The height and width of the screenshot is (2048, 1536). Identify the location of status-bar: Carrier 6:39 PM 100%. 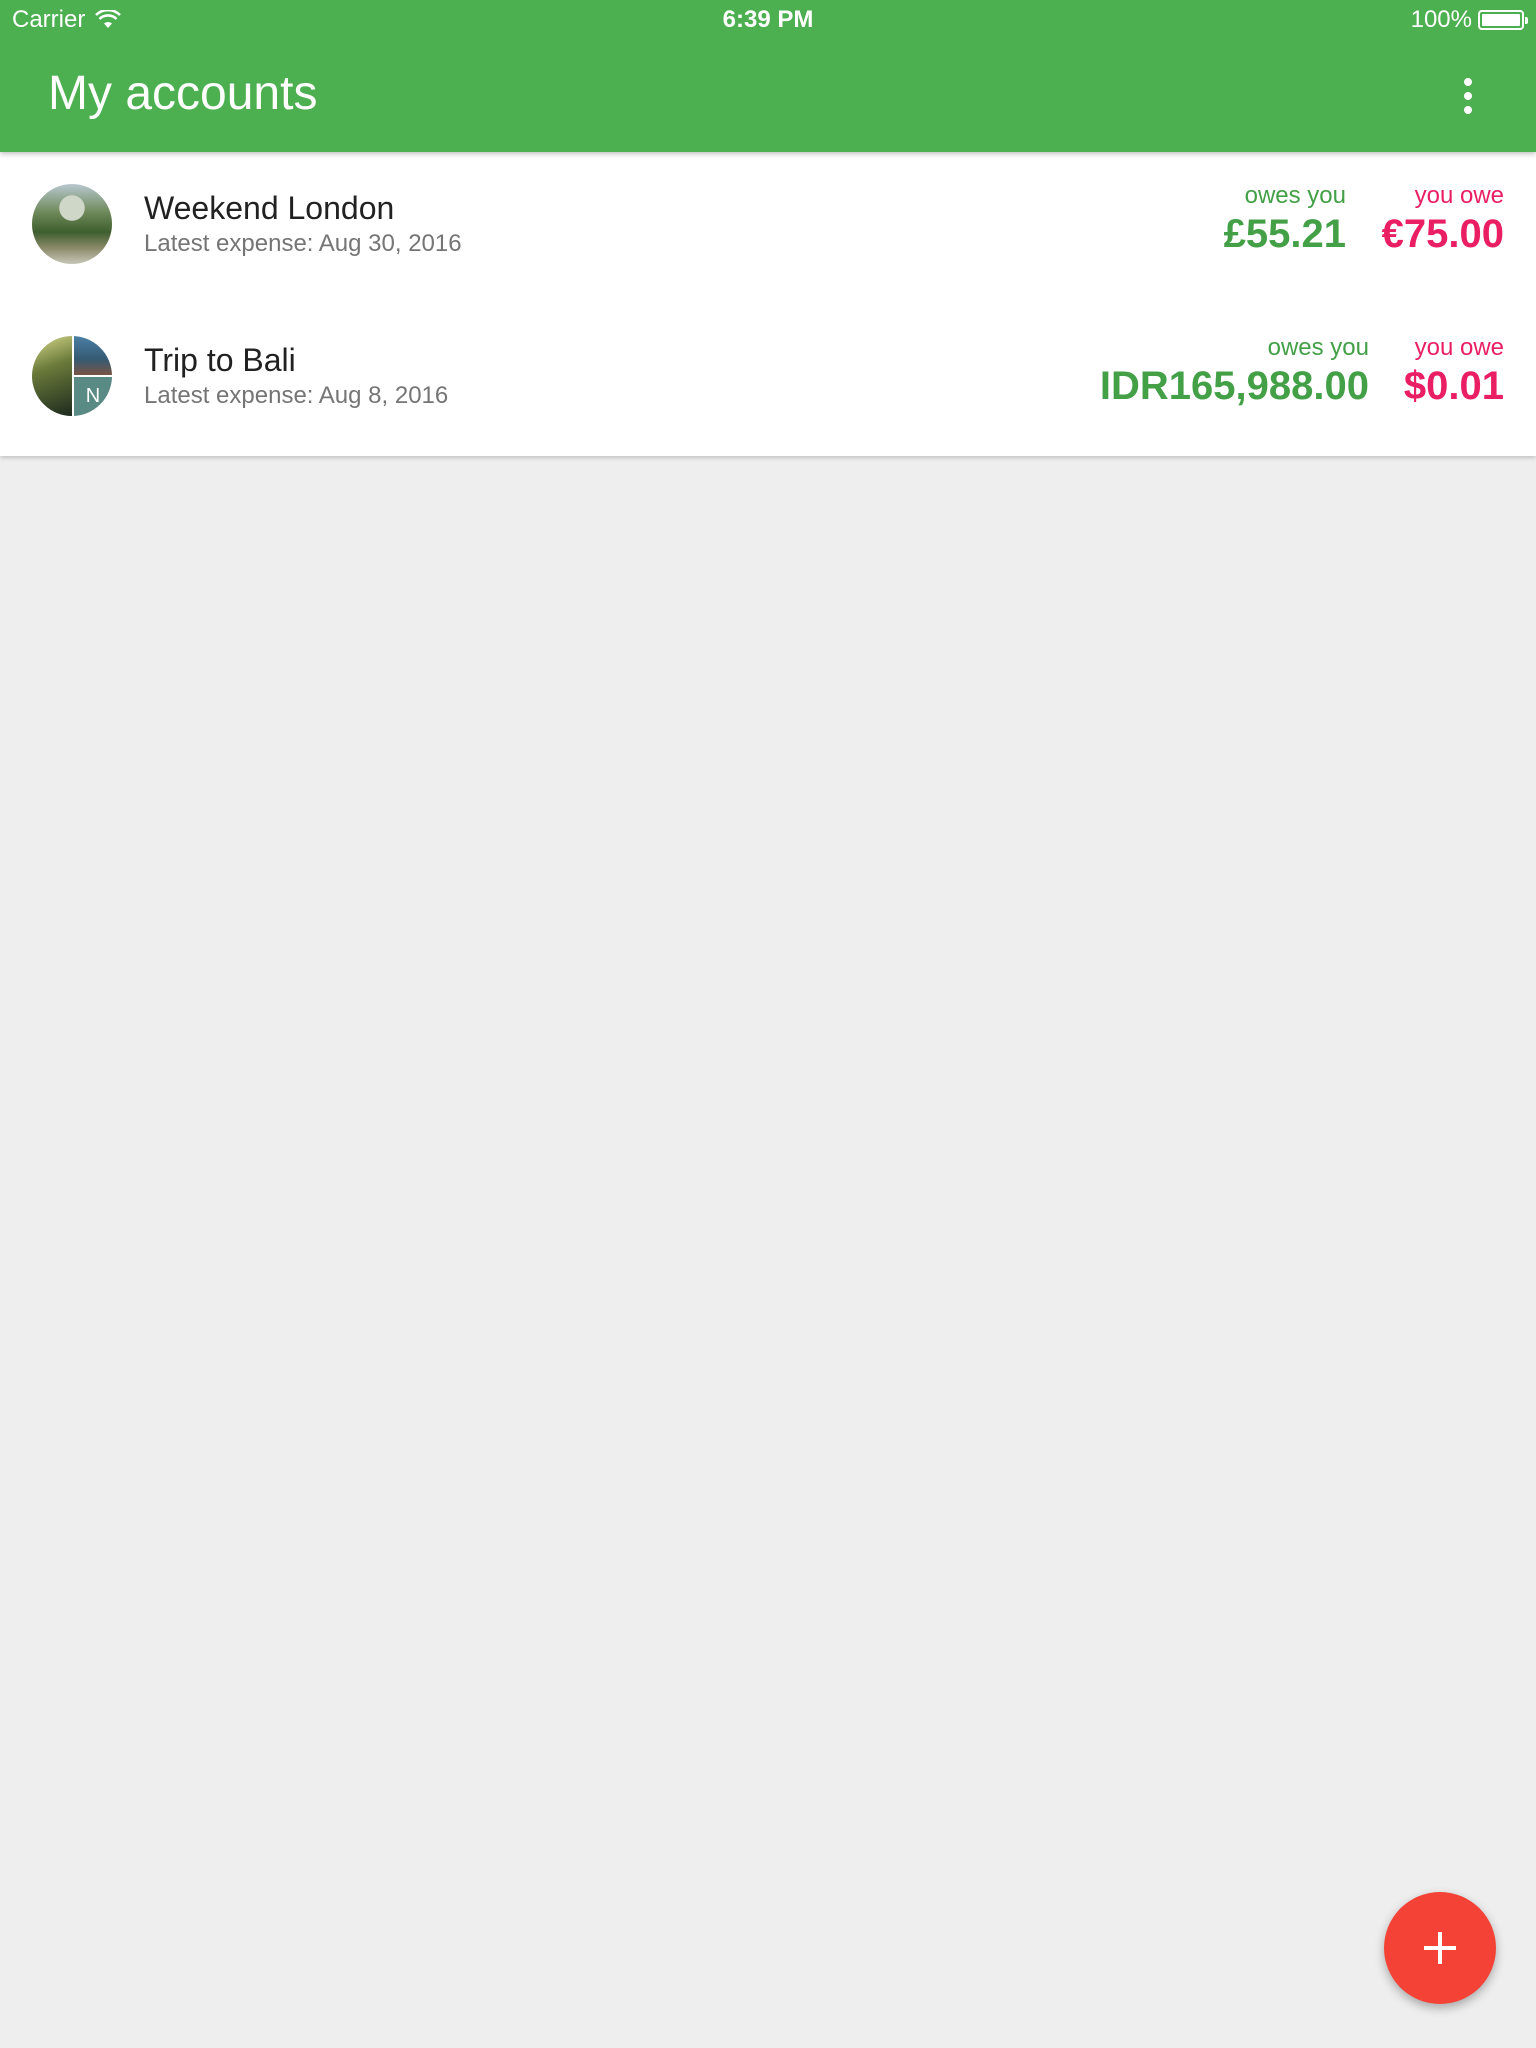
(768, 20).